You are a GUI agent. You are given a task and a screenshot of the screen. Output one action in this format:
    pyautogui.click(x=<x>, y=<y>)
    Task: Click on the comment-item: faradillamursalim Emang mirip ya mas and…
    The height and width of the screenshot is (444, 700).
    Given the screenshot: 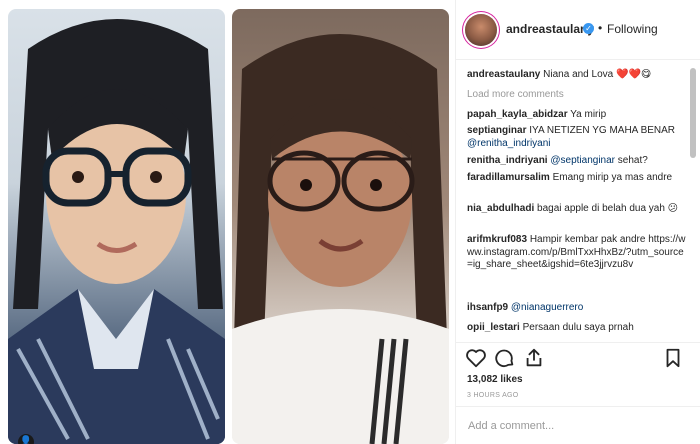 What is the action you would take?
    pyautogui.click(x=577, y=178)
    